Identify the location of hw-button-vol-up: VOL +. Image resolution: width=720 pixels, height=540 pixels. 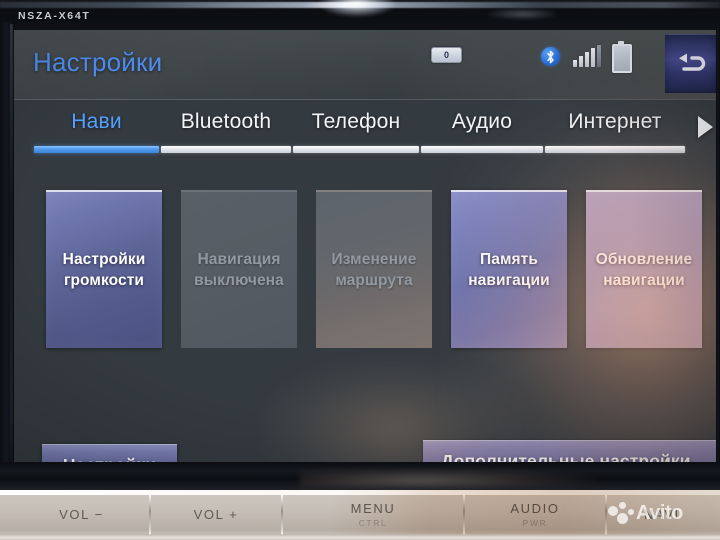
(216, 514).